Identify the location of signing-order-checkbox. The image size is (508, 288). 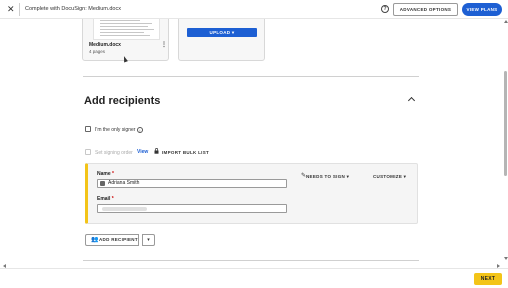
(88, 152).